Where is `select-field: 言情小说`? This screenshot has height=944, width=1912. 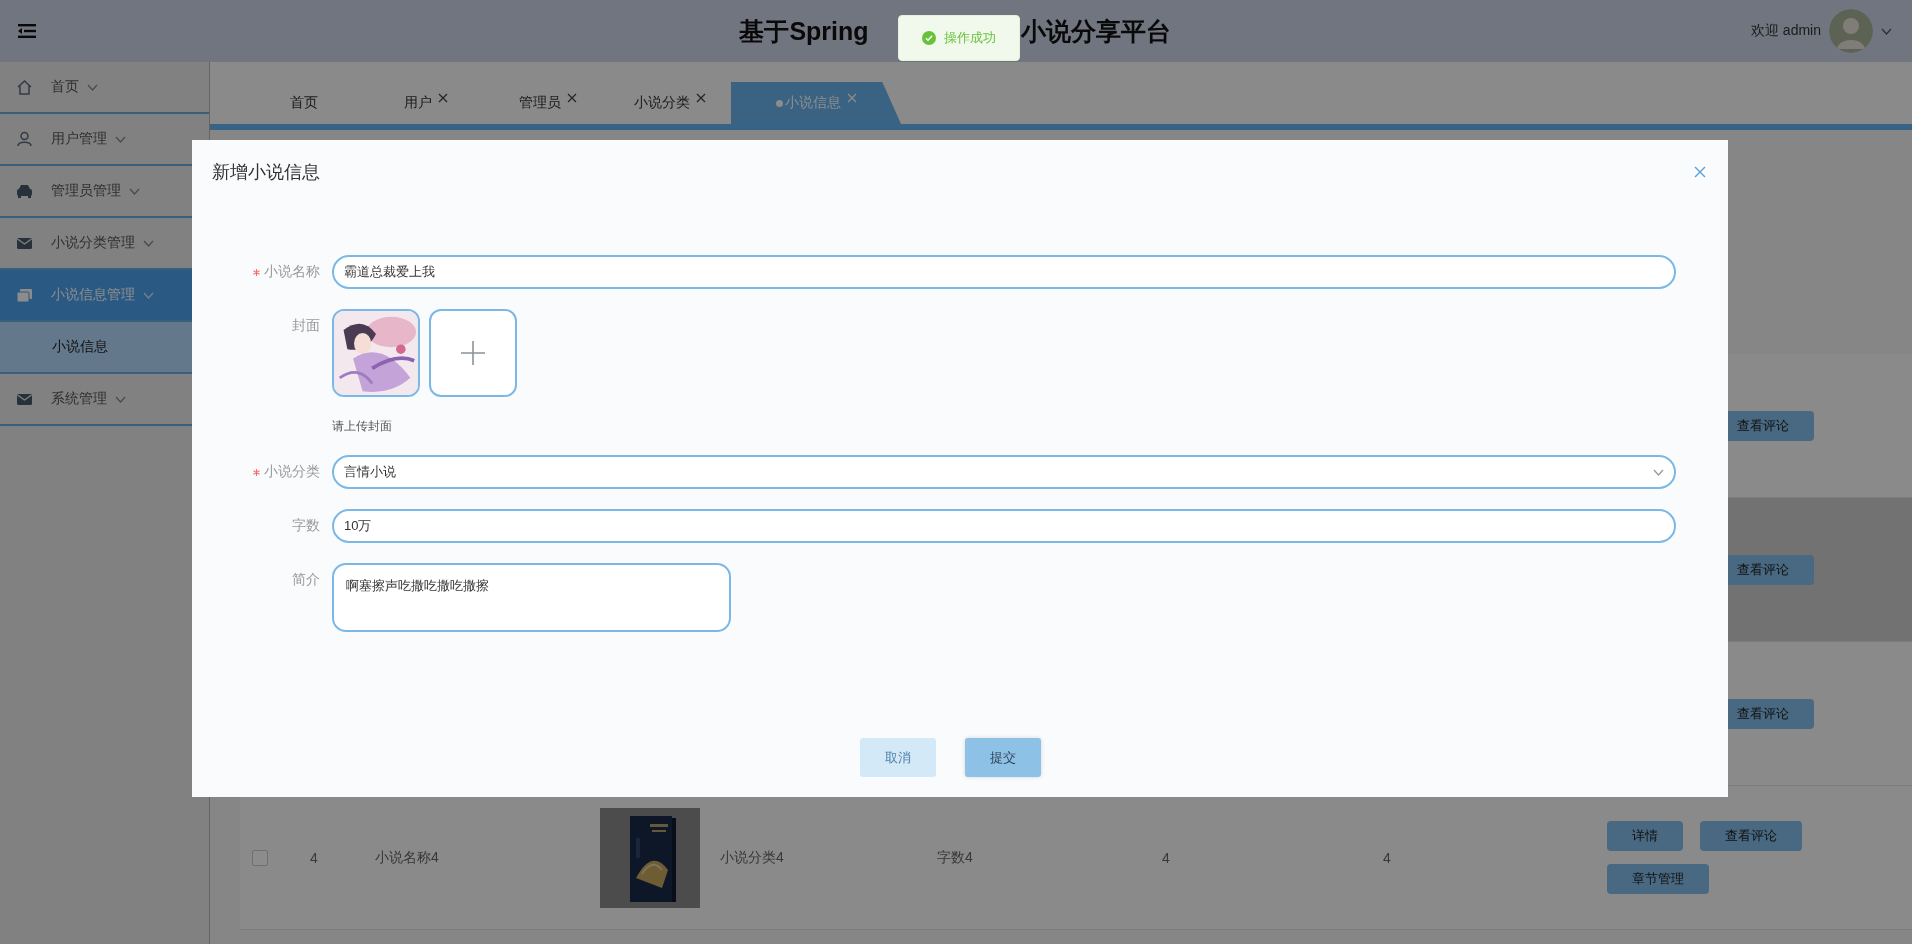
select-field: 言情小说 is located at coordinates (1004, 472).